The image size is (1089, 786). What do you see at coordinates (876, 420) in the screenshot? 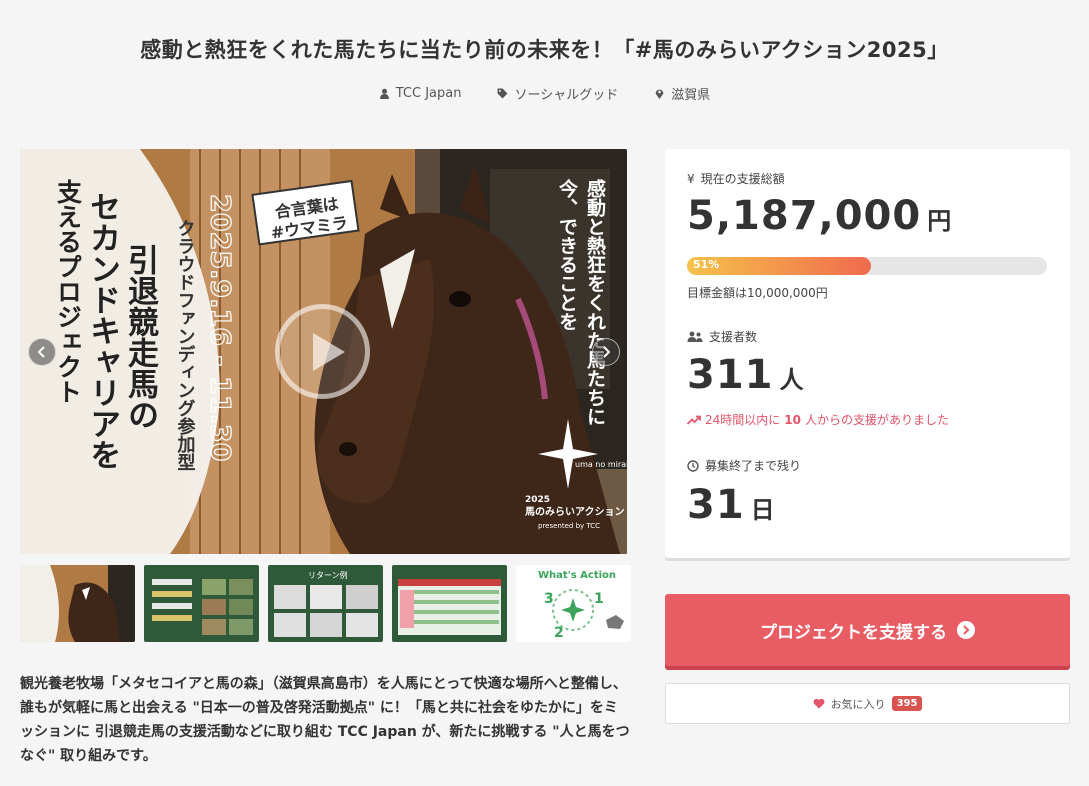
I see `trend-post: 人からの支援がありました` at bounding box center [876, 420].